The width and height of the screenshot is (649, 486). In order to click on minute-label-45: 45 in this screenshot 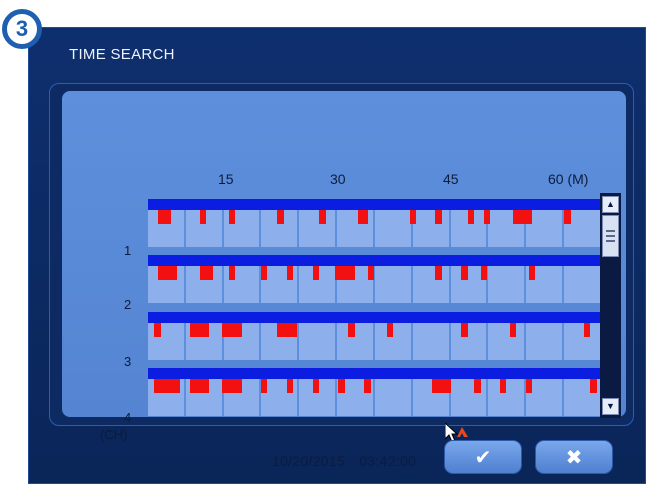, I will do `click(451, 179)`.